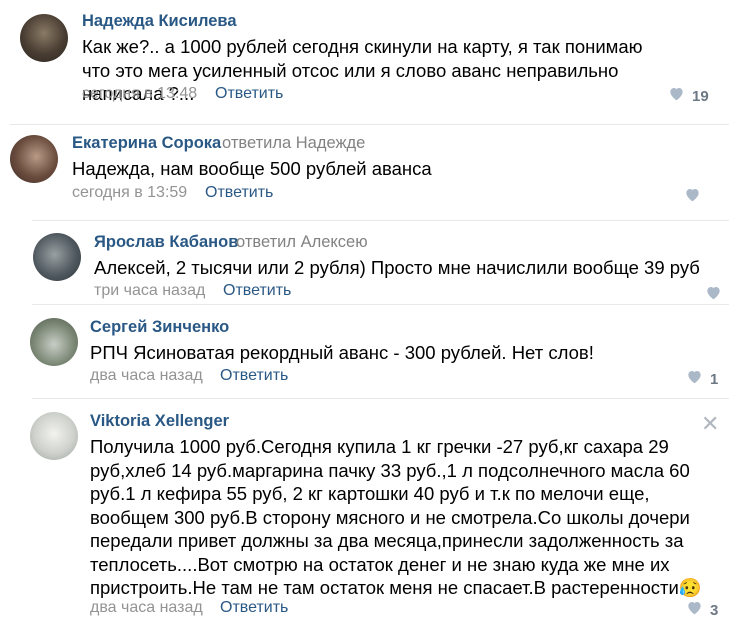  I want to click on like-count: 1, so click(714, 379).